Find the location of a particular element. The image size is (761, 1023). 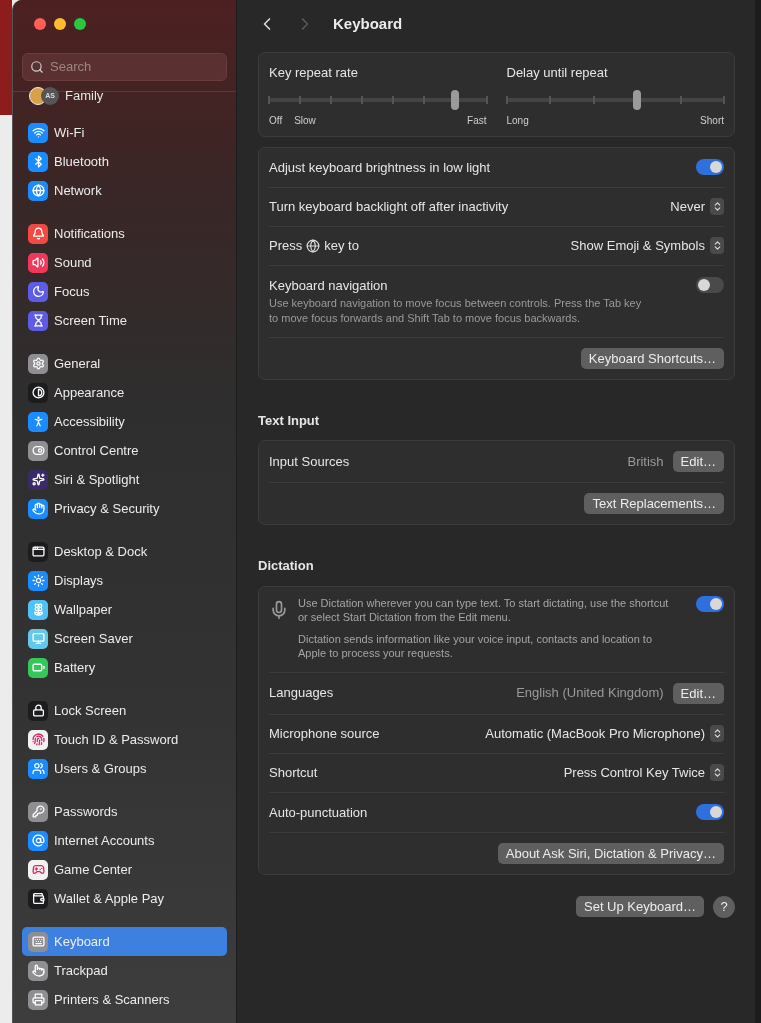

setting-label: Input Sources is located at coordinates (309, 461).